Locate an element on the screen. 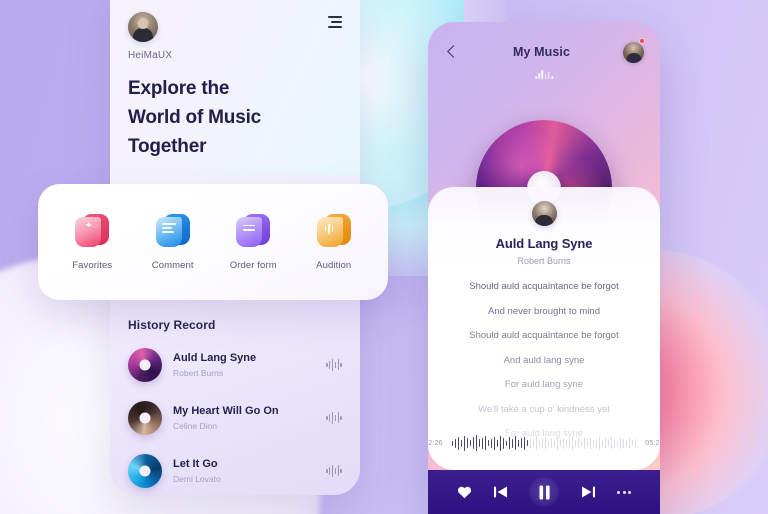 Image resolution: width=768 pixels, height=514 pixels. player-header: My Music is located at coordinates (544, 48).